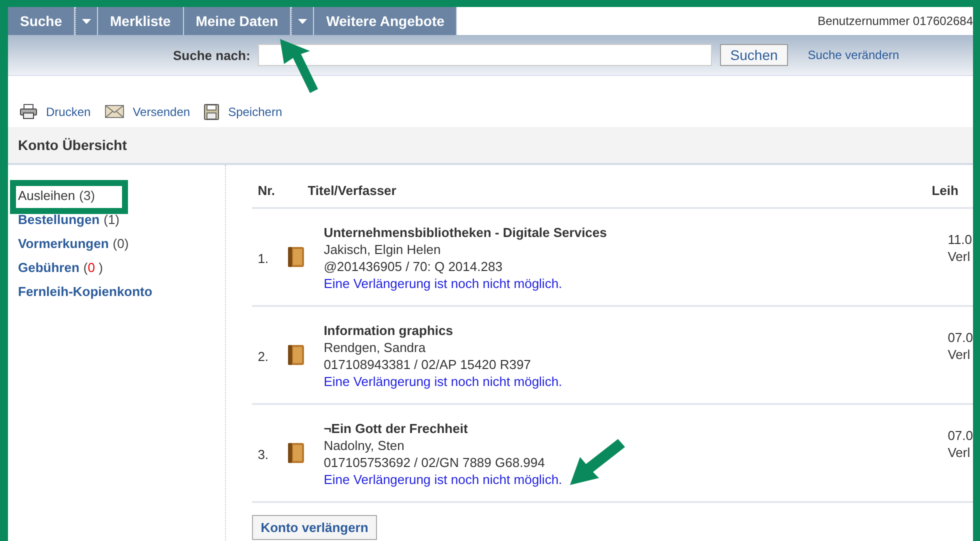 This screenshot has width=980, height=541. I want to click on sidebar-item: Ausleihen (3), so click(121, 195).